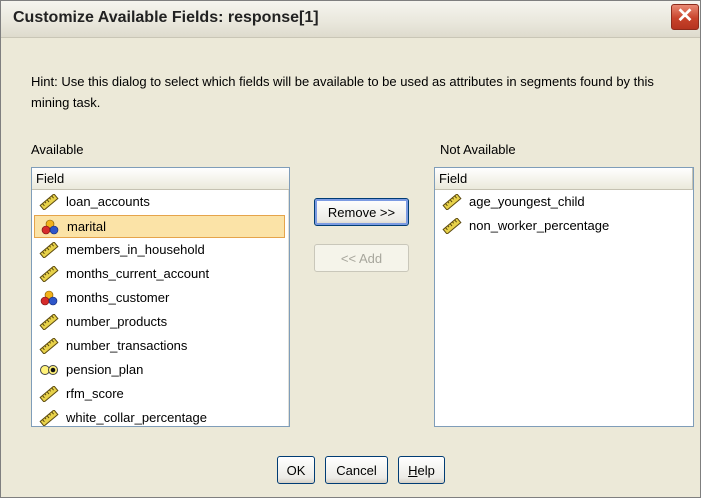 This screenshot has width=701, height=498. Describe the element at coordinates (57, 149) in the screenshot. I see `available-label: Available` at that location.